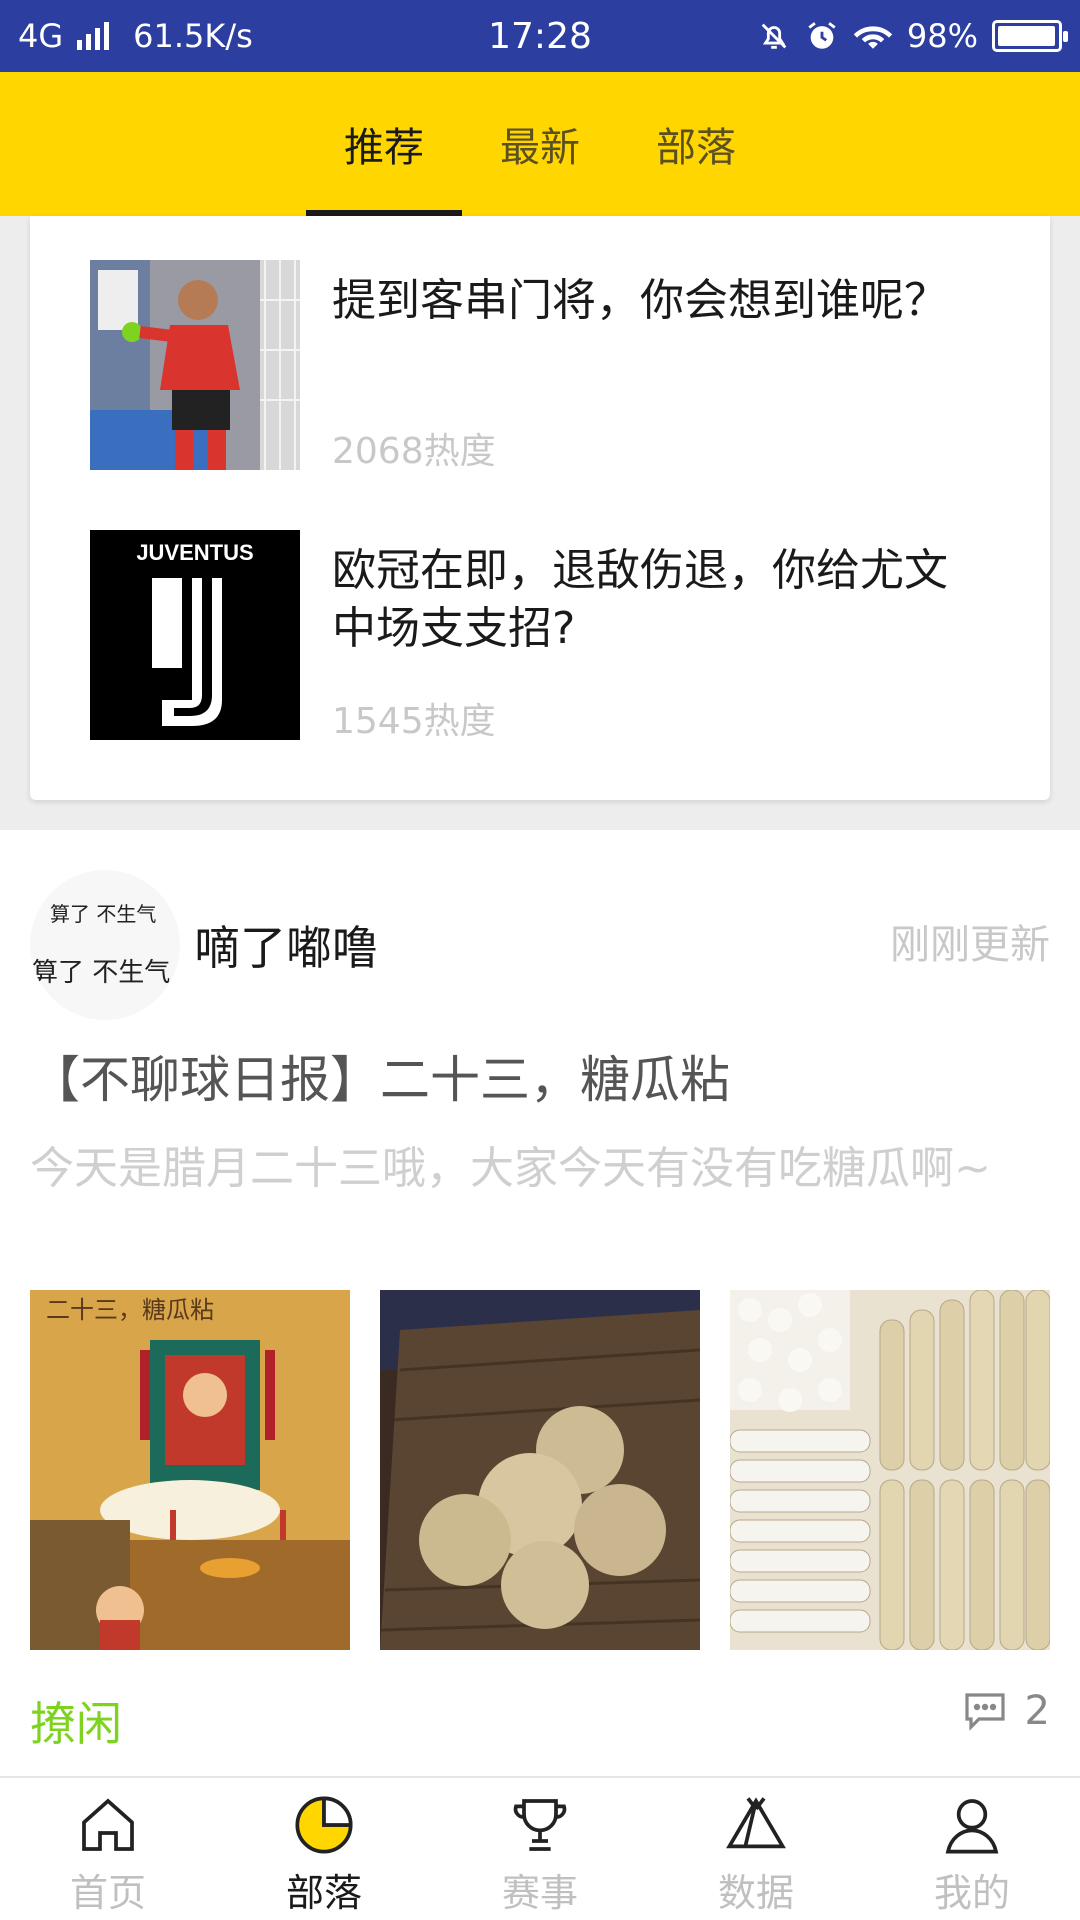 This screenshot has width=1080, height=1920. I want to click on tab-tribe: 部落, so click(696, 144).